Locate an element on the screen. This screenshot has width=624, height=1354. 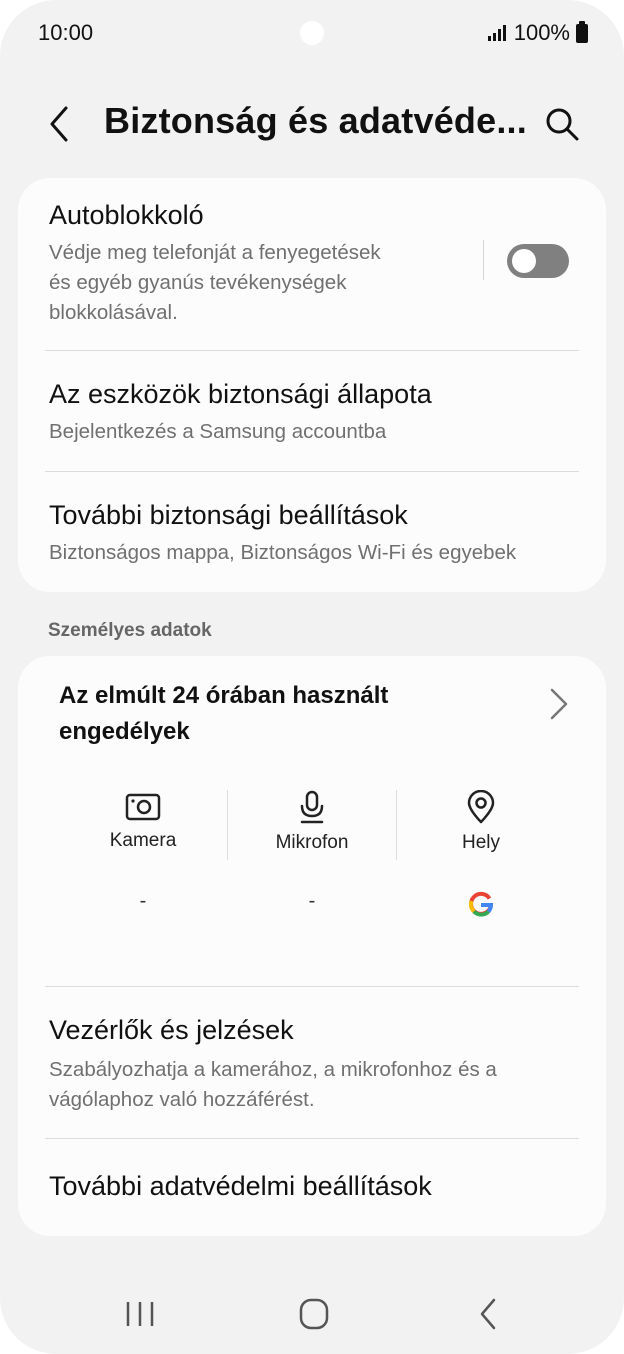
signal-icon is located at coordinates (496, 33).